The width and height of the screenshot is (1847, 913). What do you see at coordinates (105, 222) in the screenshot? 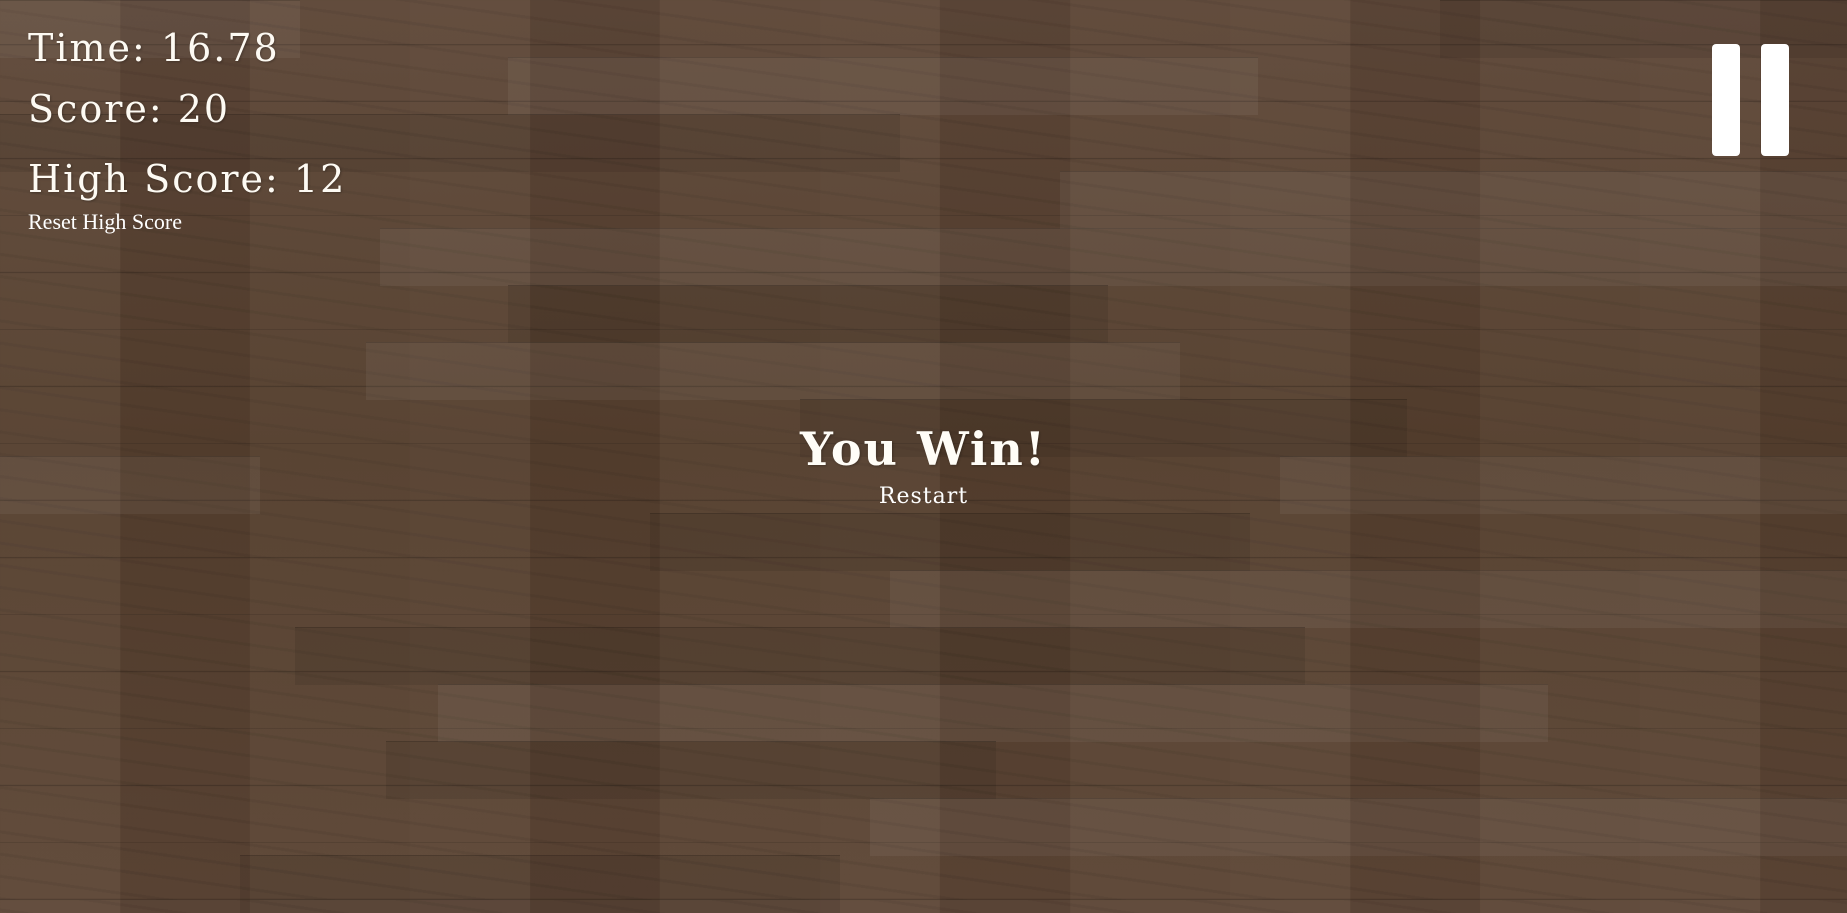
I see `reset-high-score-button: Reset High Score` at bounding box center [105, 222].